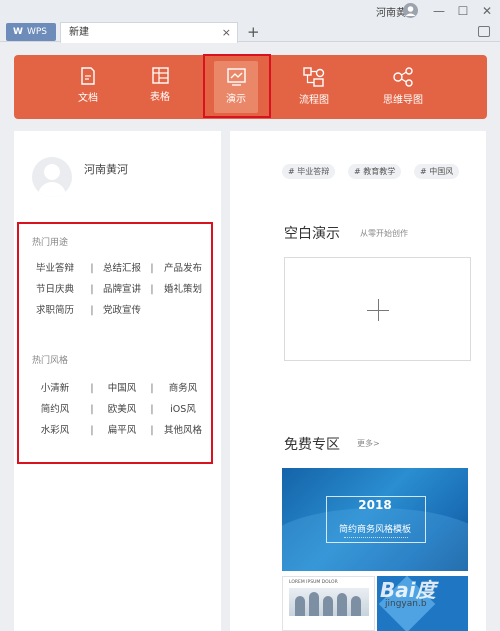  What do you see at coordinates (122, 430) in the screenshot?
I see `style-link: 扁平风` at bounding box center [122, 430].